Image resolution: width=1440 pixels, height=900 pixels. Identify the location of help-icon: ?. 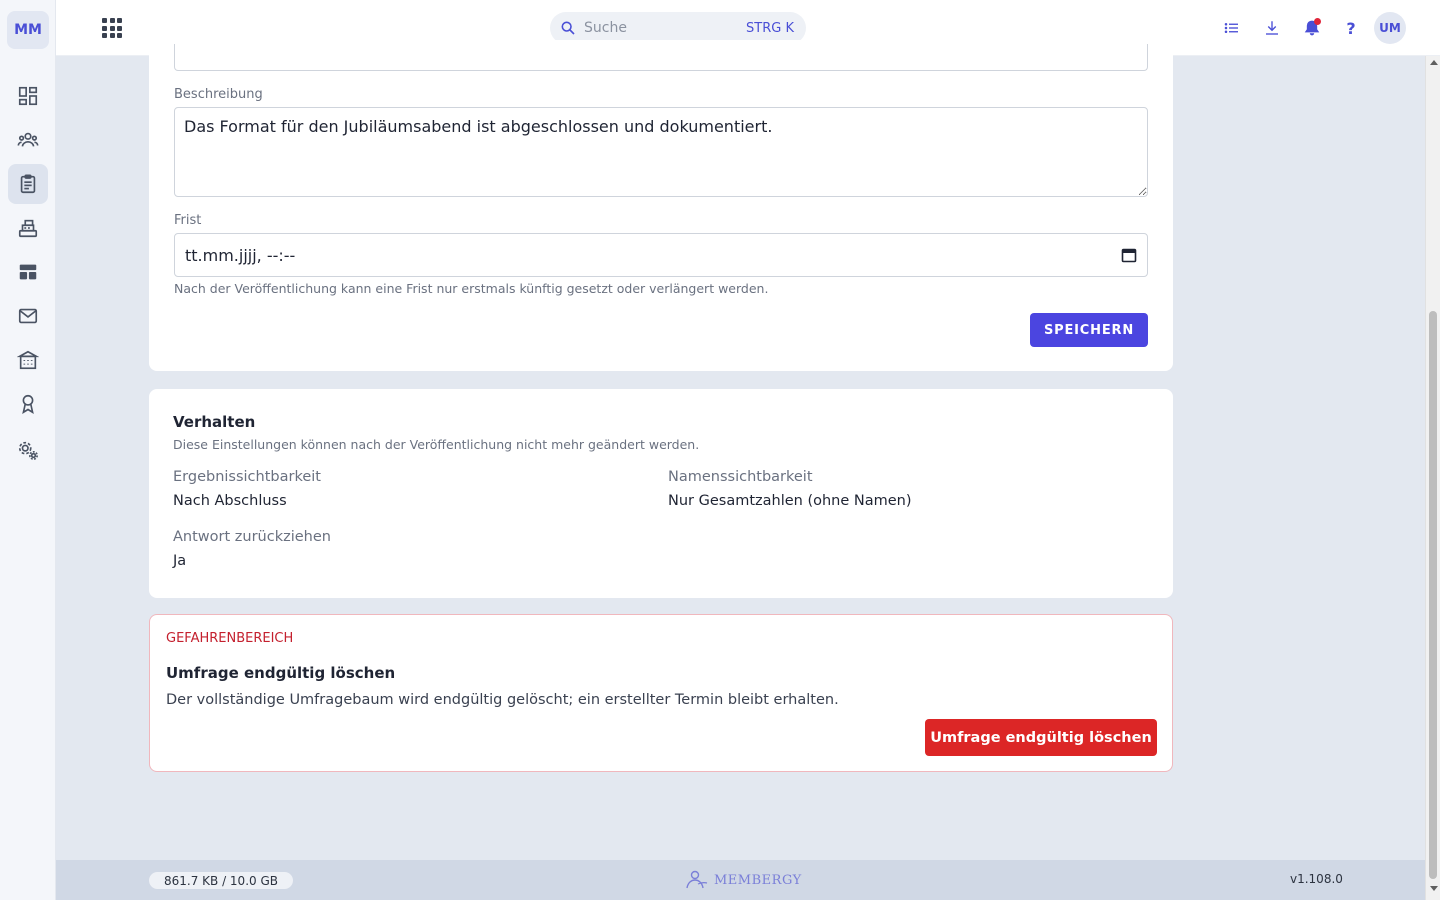
(1351, 28).